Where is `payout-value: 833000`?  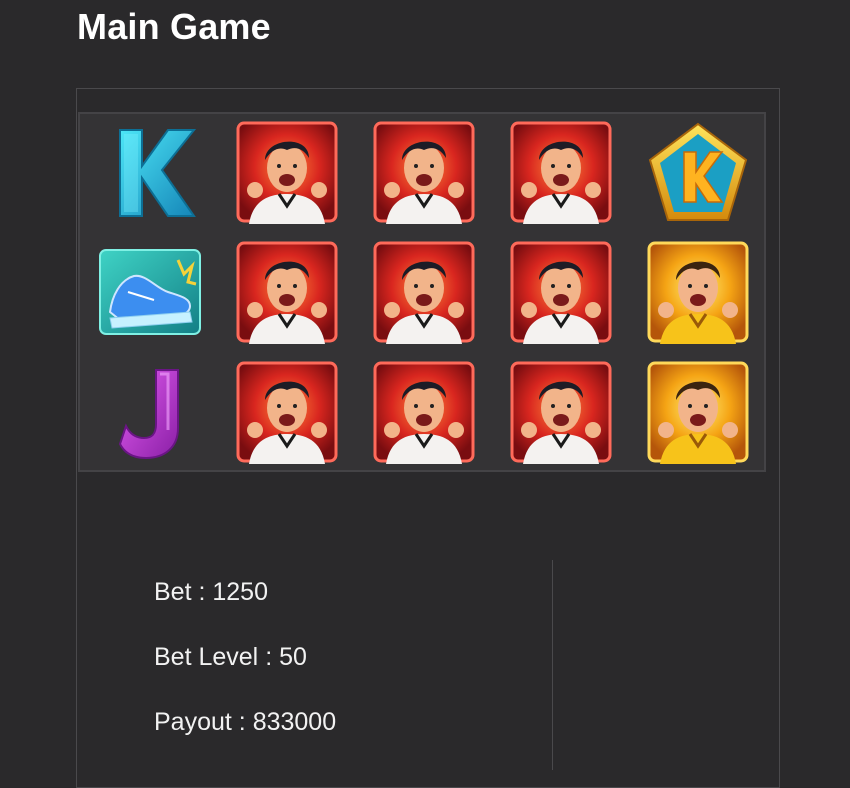 payout-value: 833000 is located at coordinates (294, 722).